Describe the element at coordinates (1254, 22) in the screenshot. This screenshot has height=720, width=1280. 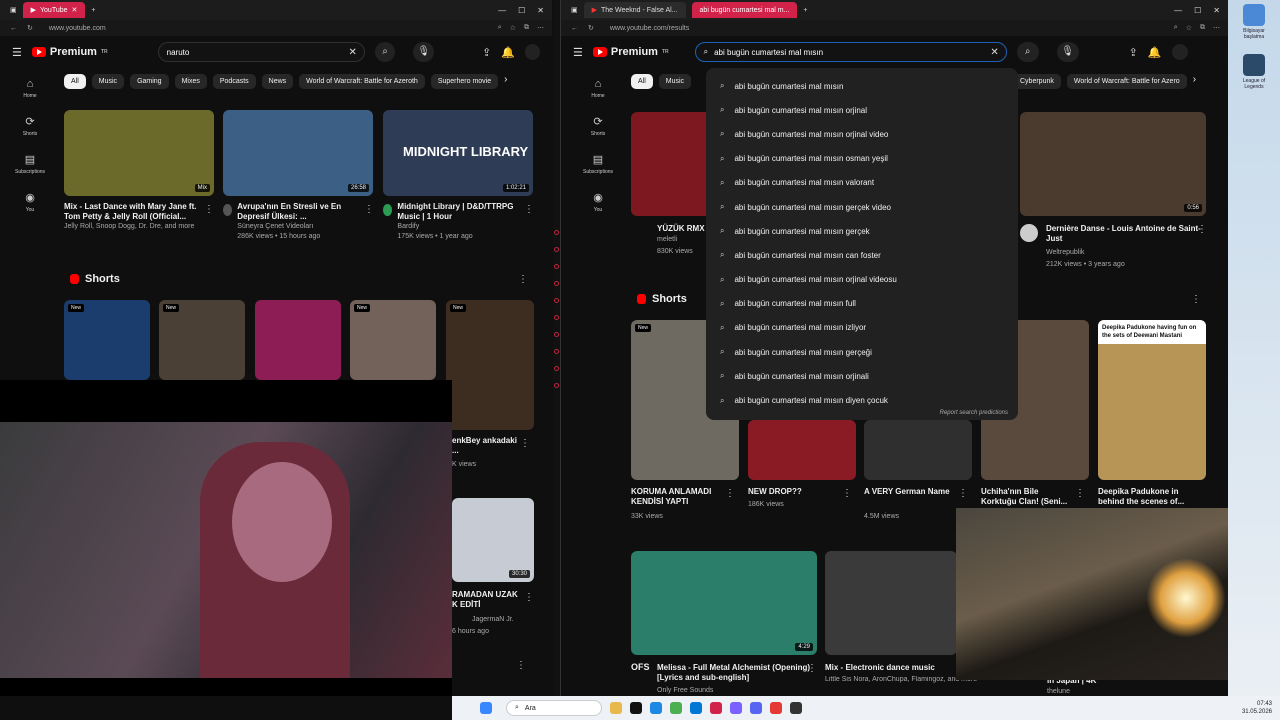
I see `desktop-icon: Bilgisayar başlatma` at that location.